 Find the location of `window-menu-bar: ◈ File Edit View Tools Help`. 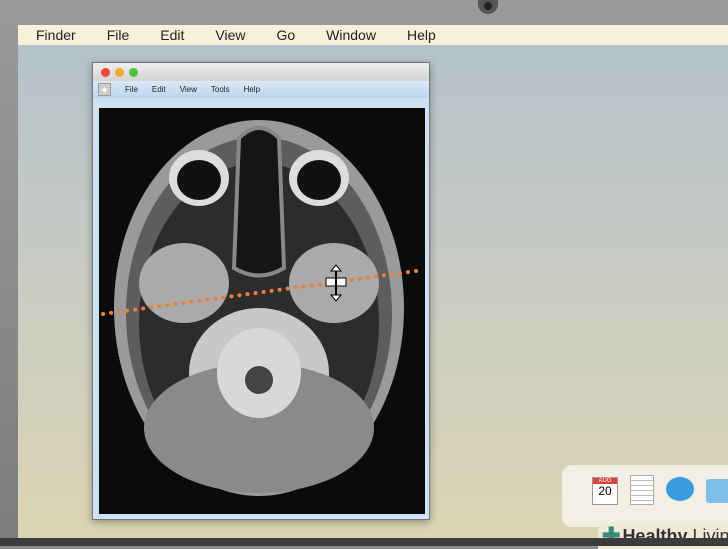

window-menu-bar: ◈ File Edit View Tools Help is located at coordinates (261, 89).